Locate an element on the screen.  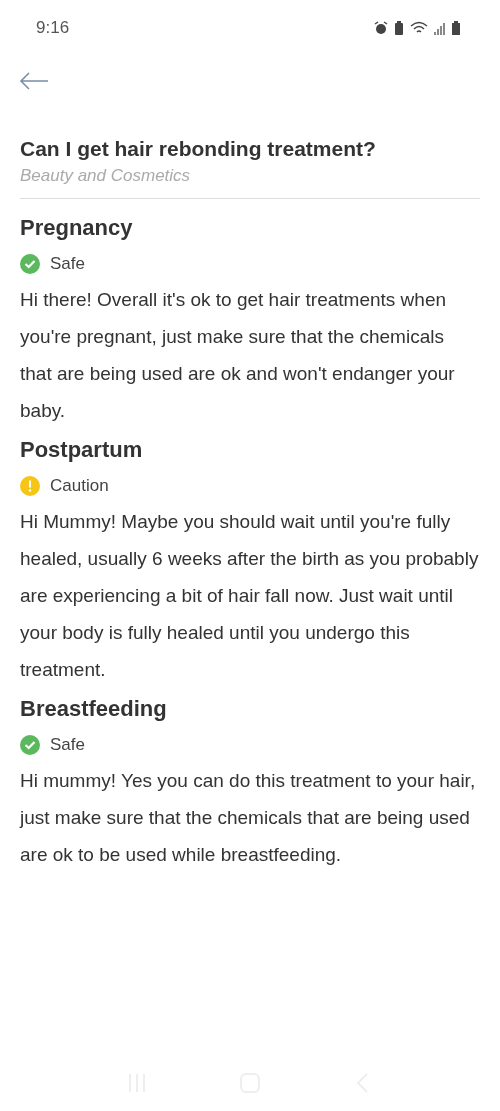
answer-text: Hi there! Overall it's ok to get hair treatments when you're pregnant, just make sure that the chemicals that are being used are ok and won't endanger your baby. is located at coordinates (238, 355).